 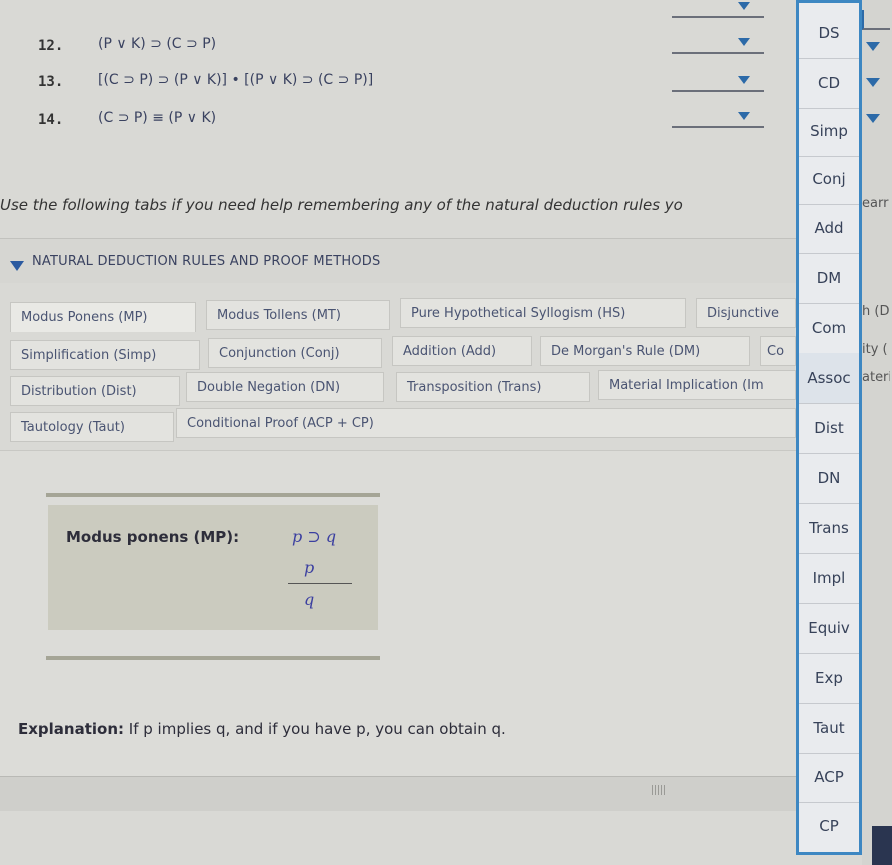 I want to click on dropdown-option-dn: DN, so click(x=829, y=478).